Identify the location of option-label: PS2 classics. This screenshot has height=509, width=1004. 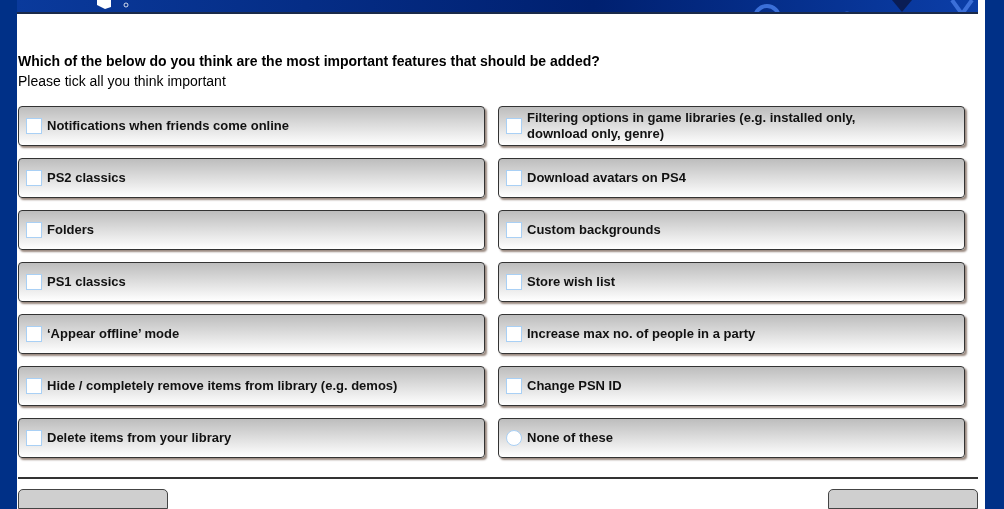
(86, 178).